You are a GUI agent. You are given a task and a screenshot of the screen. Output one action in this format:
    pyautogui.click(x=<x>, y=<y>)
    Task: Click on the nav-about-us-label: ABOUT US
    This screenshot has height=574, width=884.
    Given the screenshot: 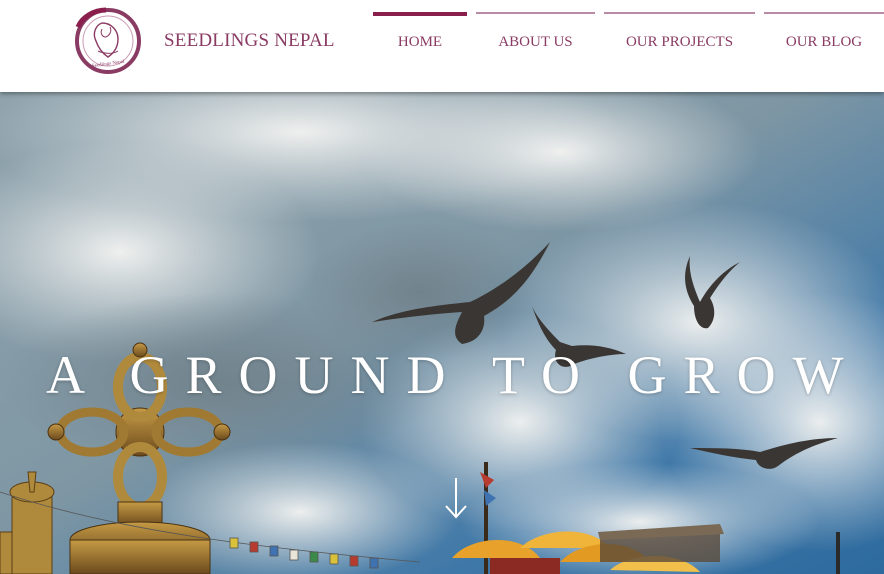 What is the action you would take?
    pyautogui.click(x=535, y=42)
    